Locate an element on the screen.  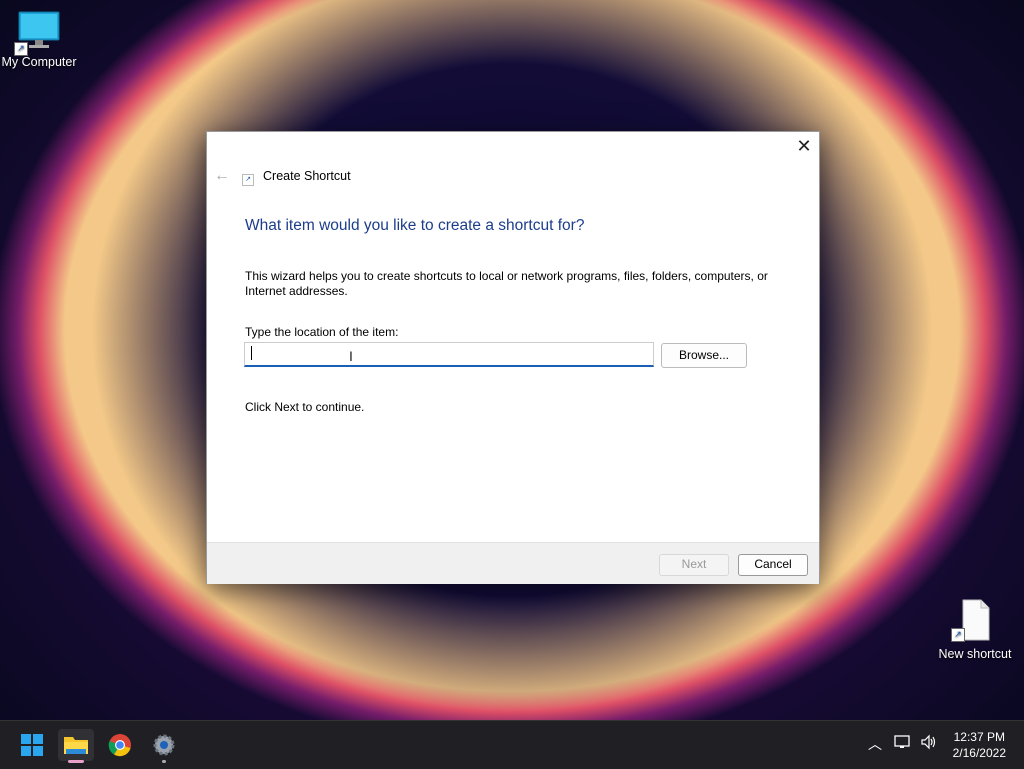
clock-date: 2/16/2022 is located at coordinates (979, 753).